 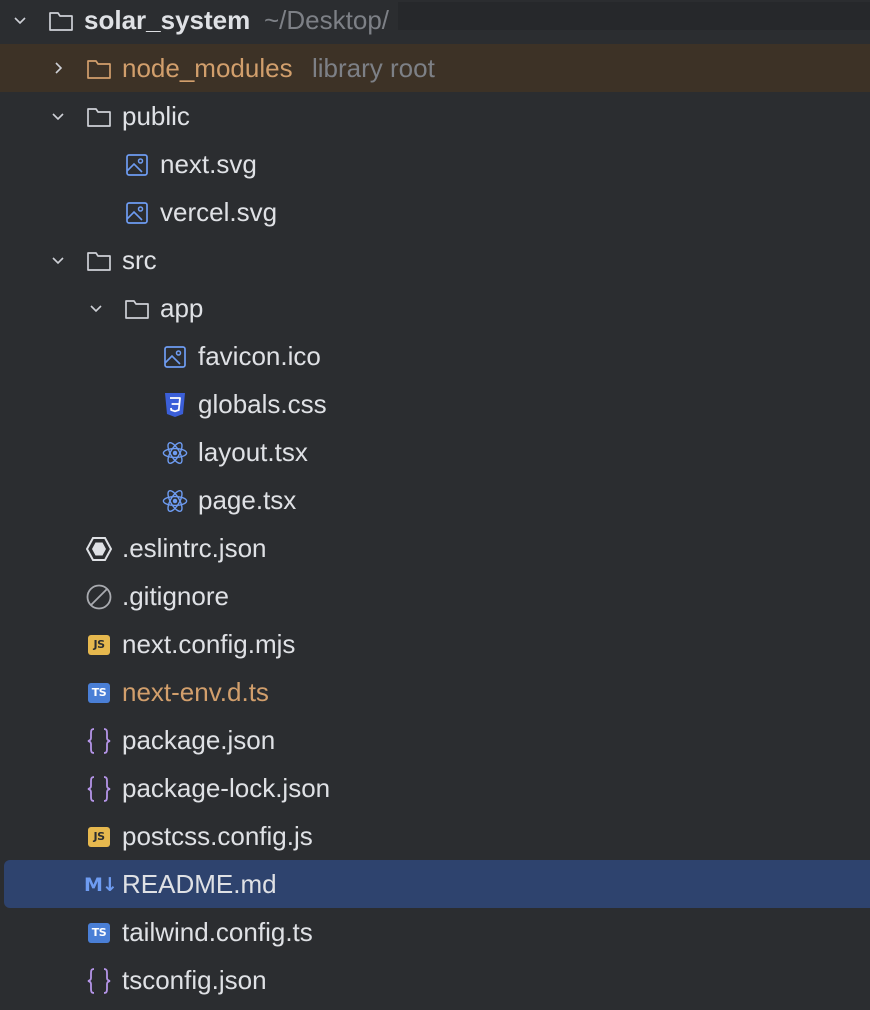 What do you see at coordinates (259, 356) in the screenshot?
I see `tree-item-label: favicon.ico` at bounding box center [259, 356].